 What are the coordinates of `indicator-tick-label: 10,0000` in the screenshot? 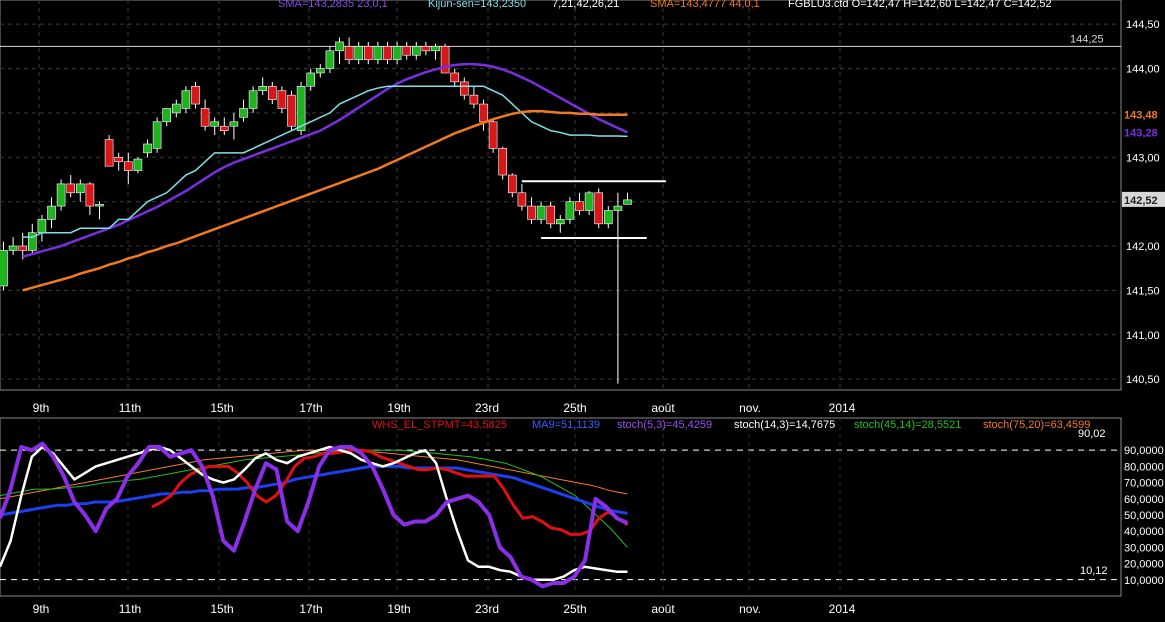 It's located at (1144, 581).